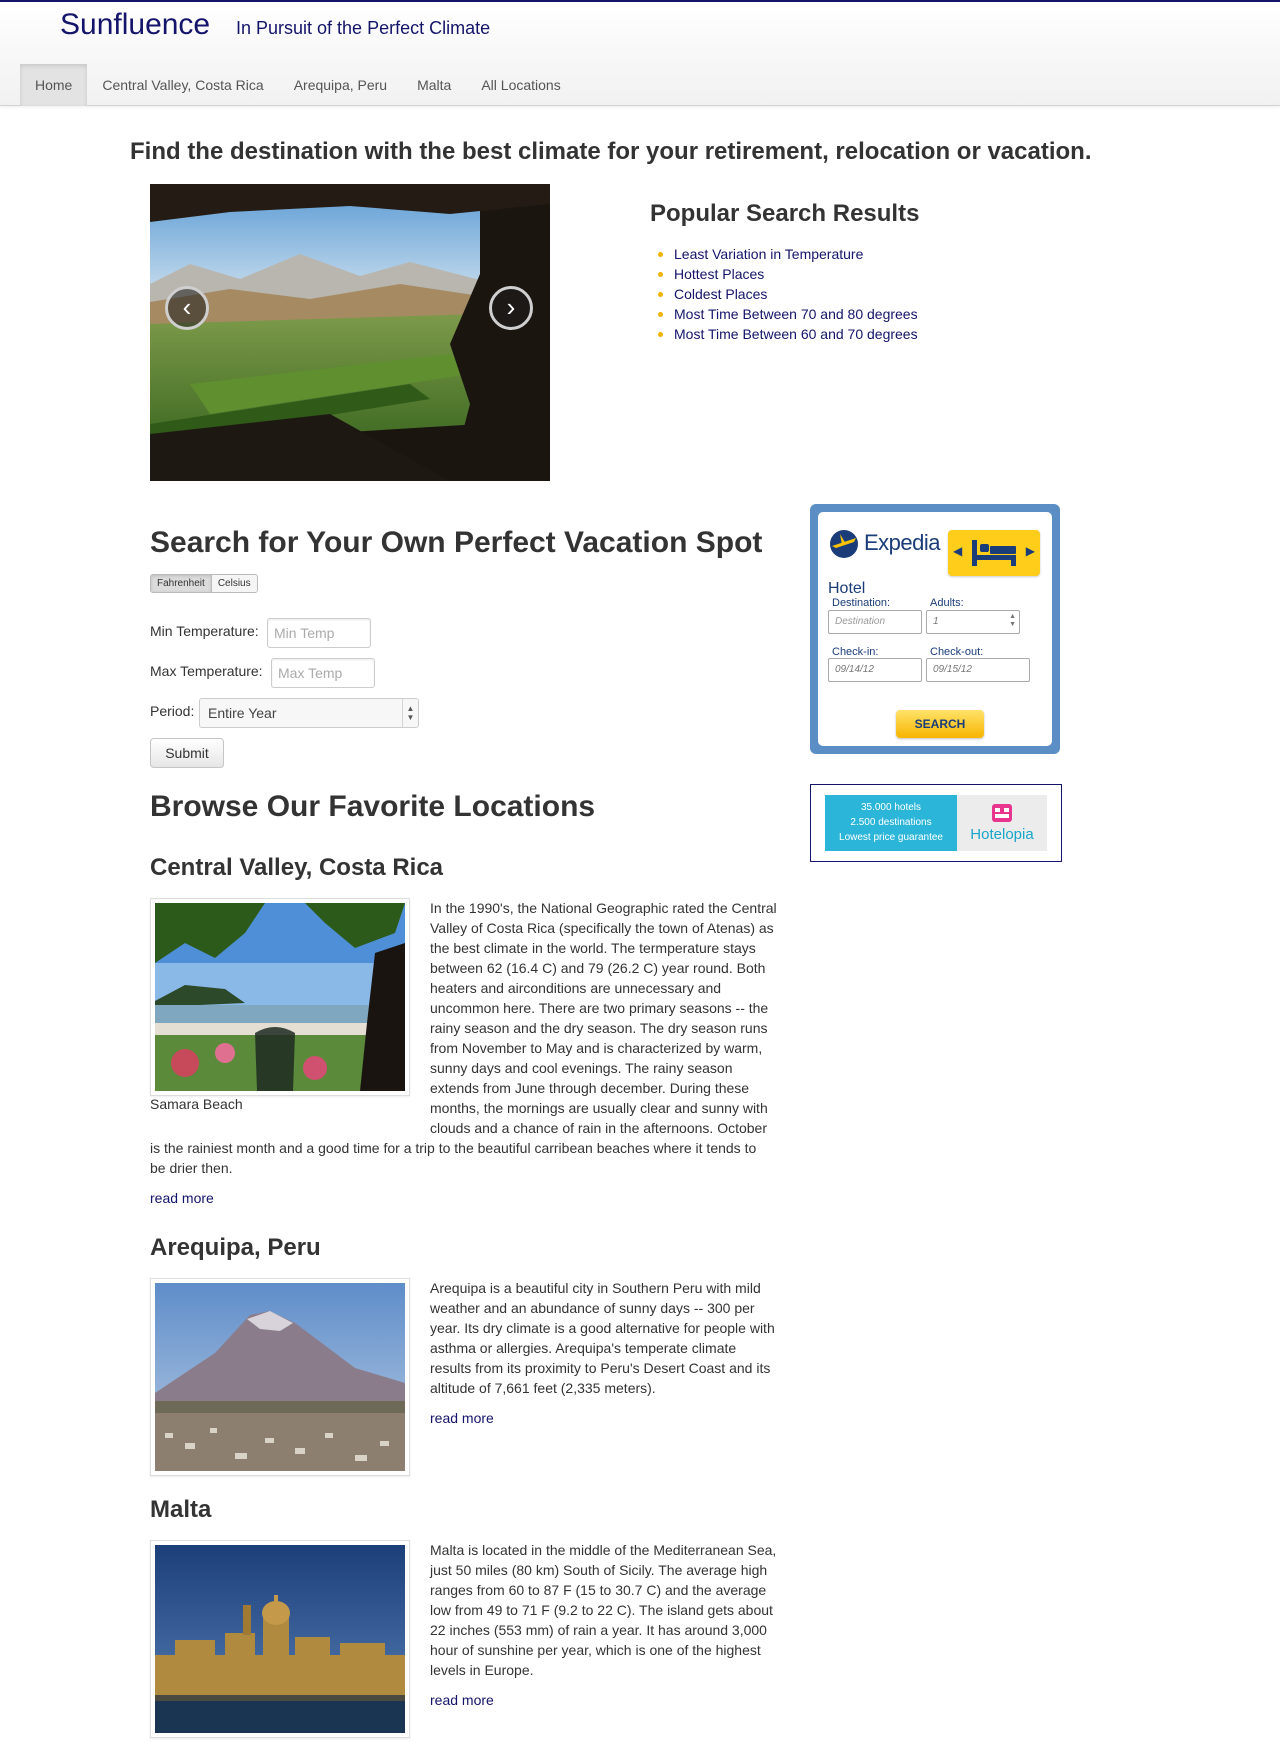  I want to click on hero-carousel: ‹ ›, so click(350, 332).